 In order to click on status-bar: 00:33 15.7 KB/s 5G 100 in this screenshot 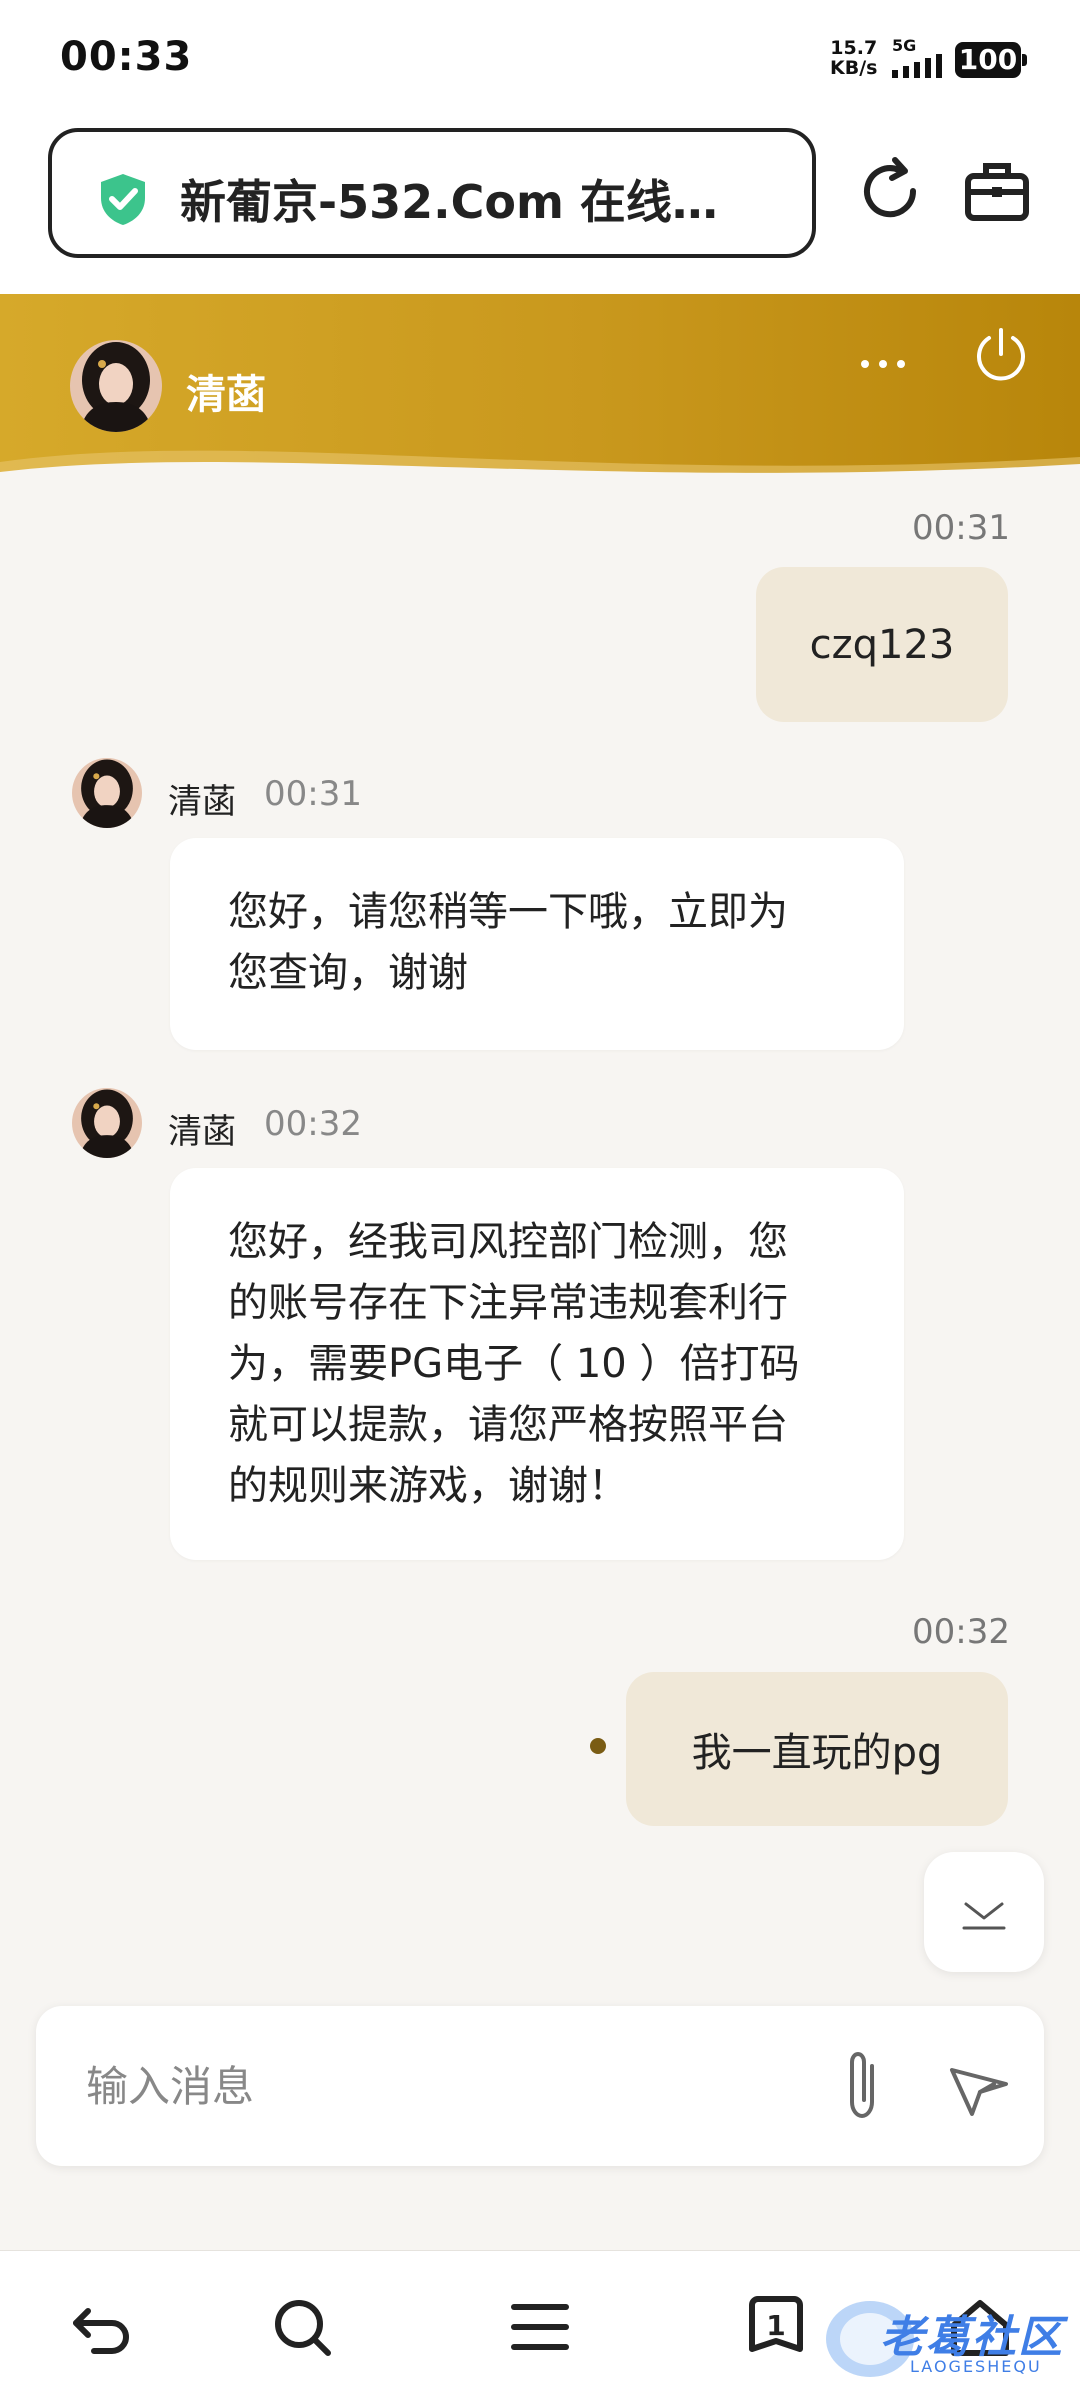, I will do `click(540, 59)`.